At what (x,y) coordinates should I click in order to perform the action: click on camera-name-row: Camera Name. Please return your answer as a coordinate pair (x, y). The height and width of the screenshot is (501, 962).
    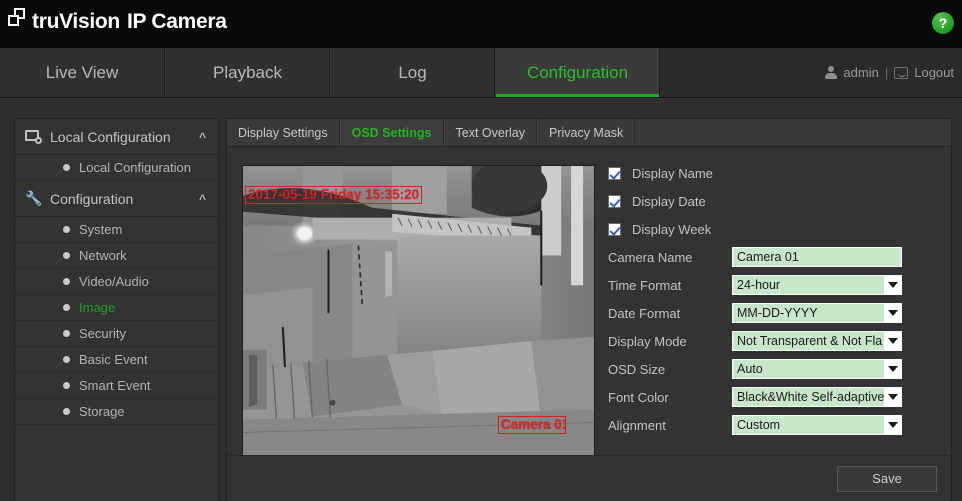
    Looking at the image, I should click on (772, 257).